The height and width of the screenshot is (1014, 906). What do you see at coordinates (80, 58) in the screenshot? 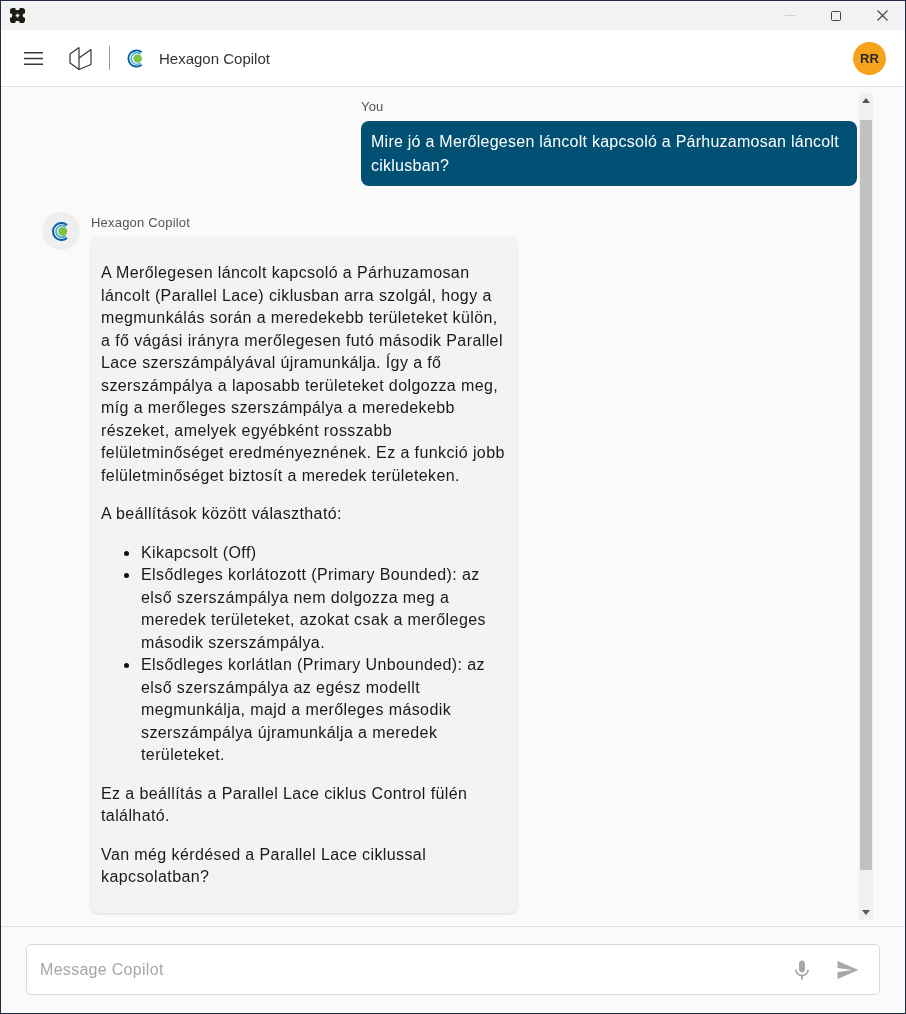
I see `book-icon` at bounding box center [80, 58].